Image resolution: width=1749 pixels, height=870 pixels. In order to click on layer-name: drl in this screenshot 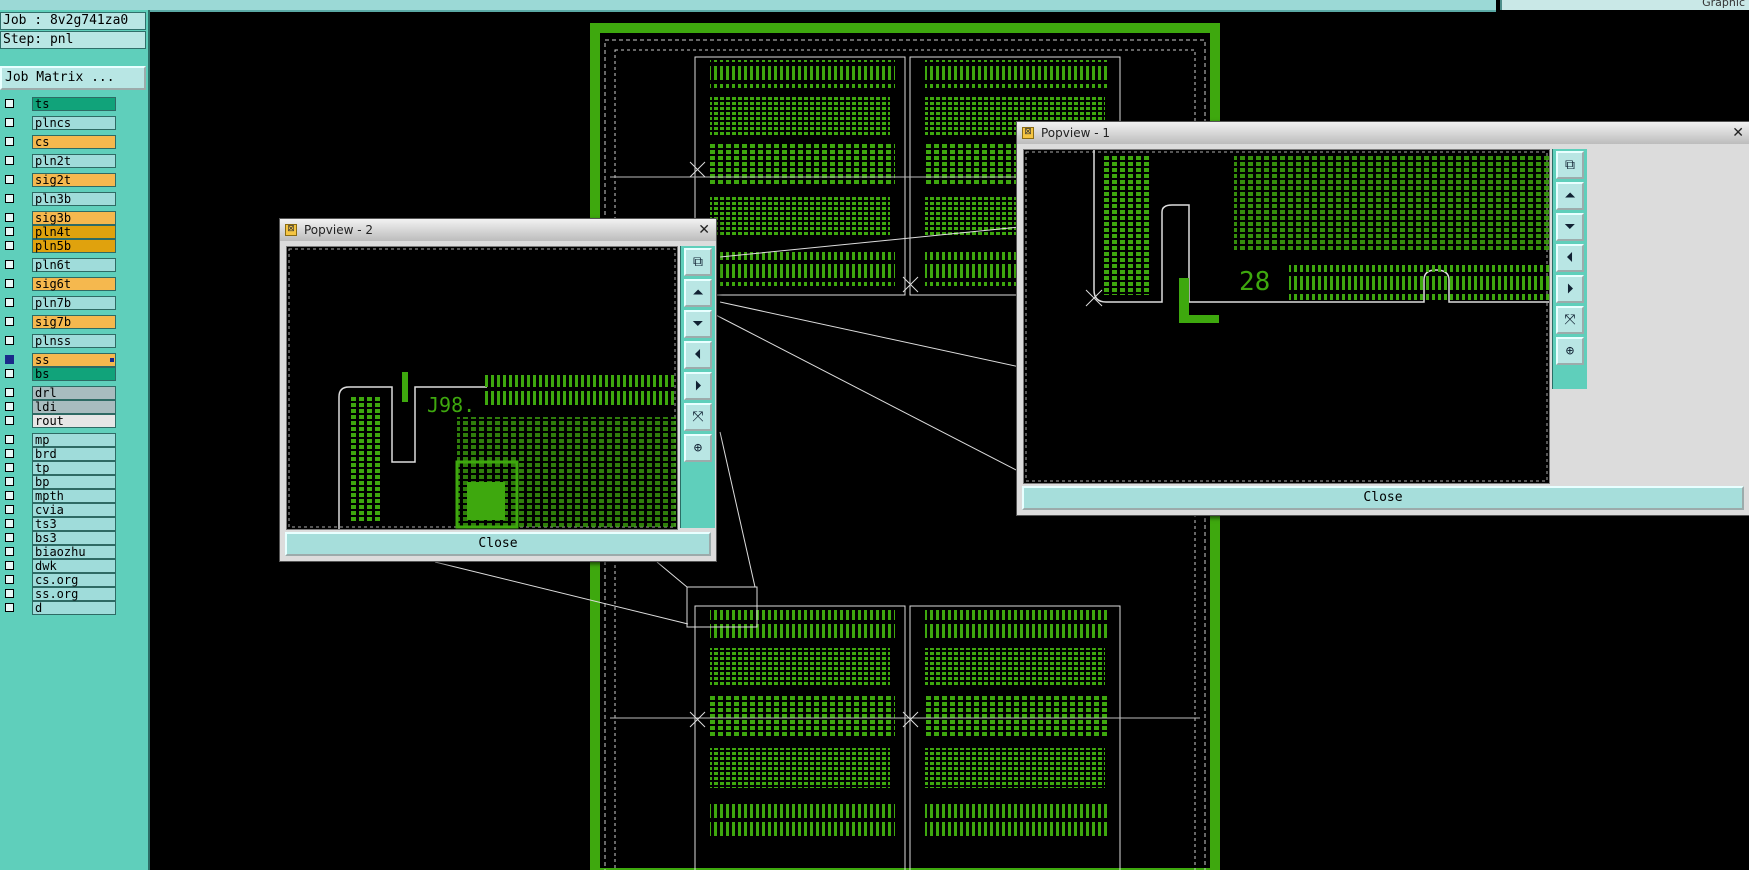, I will do `click(74, 393)`.